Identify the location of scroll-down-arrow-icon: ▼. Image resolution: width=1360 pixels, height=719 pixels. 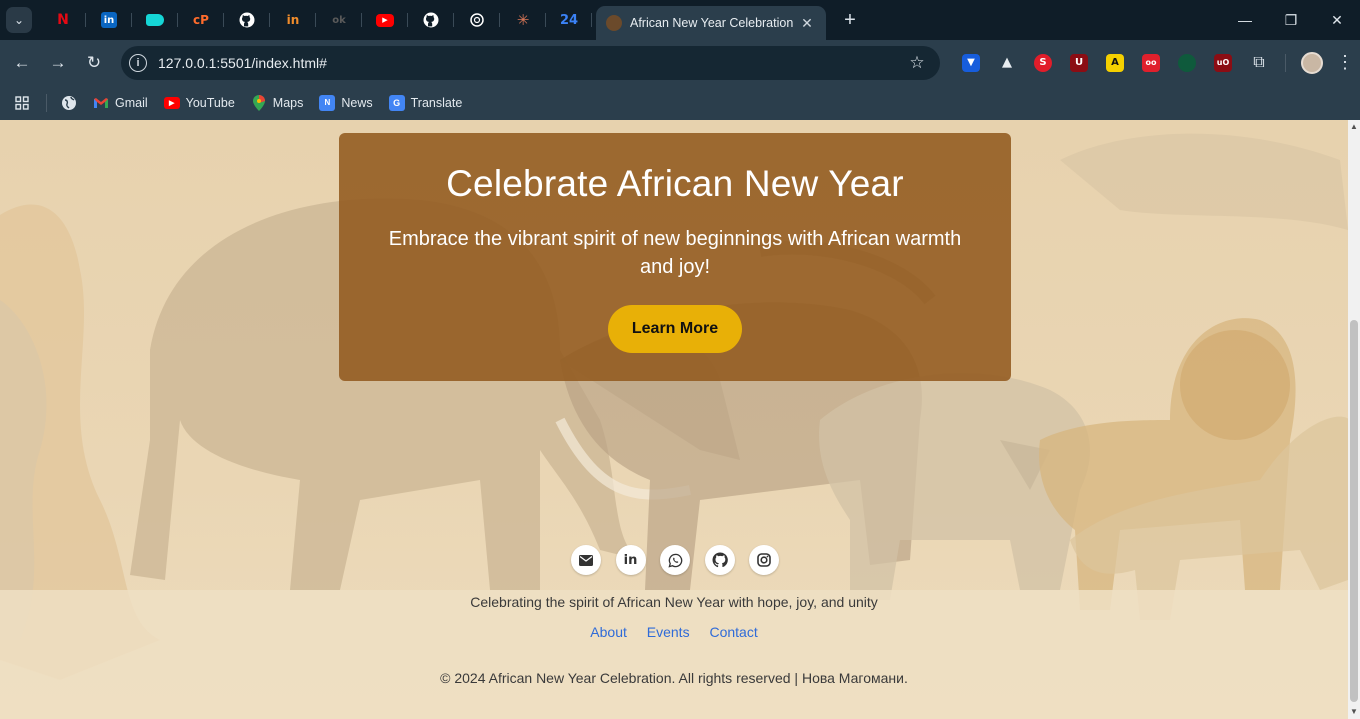
(1354, 712).